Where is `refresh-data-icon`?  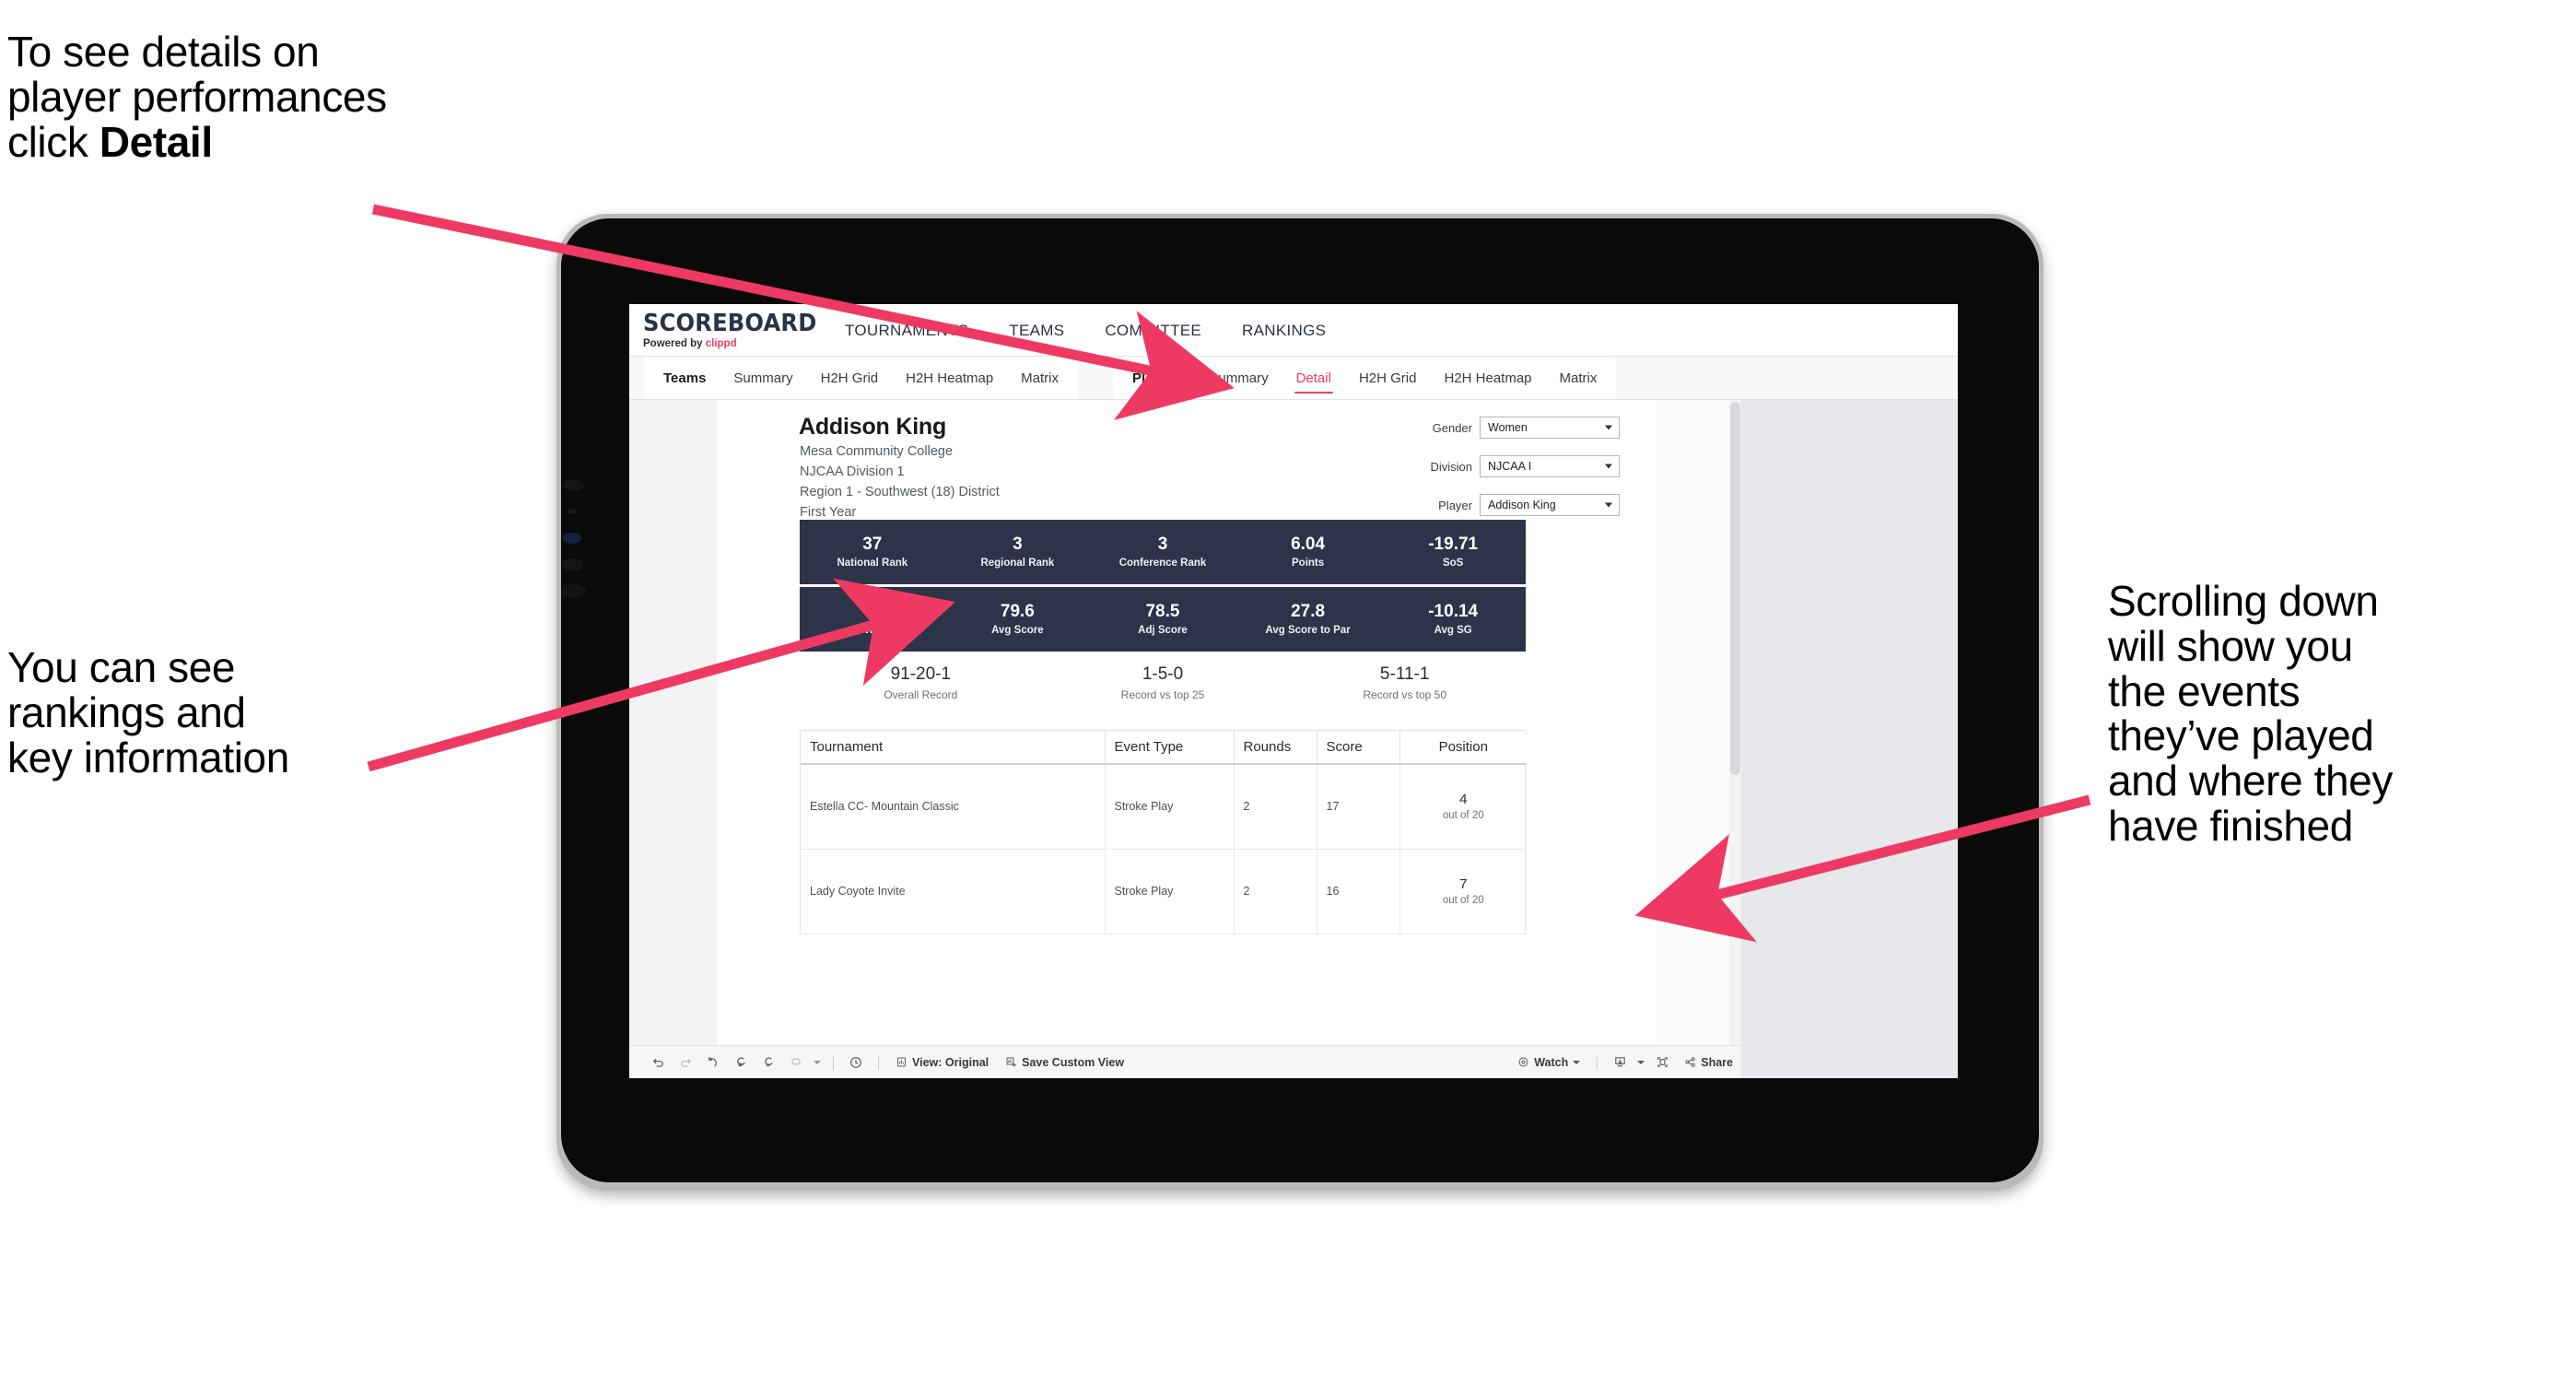
refresh-data-icon is located at coordinates (741, 1063).